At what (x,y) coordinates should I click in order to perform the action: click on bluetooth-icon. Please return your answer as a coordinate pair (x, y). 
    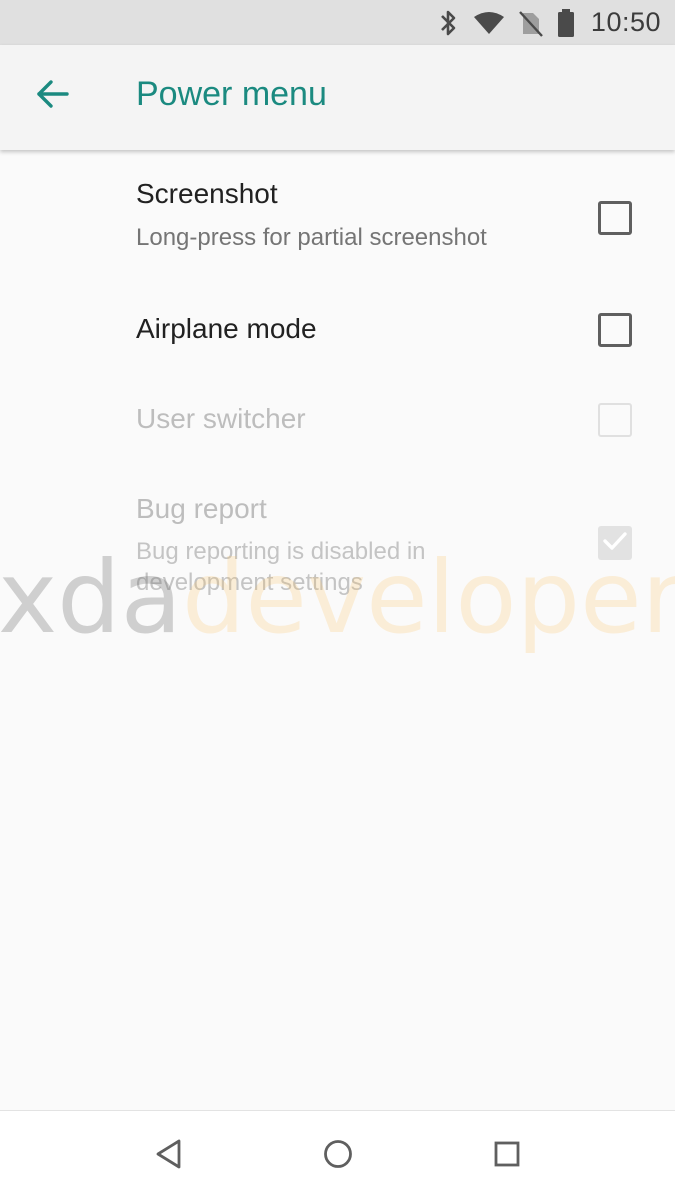
    Looking at the image, I should click on (449, 23).